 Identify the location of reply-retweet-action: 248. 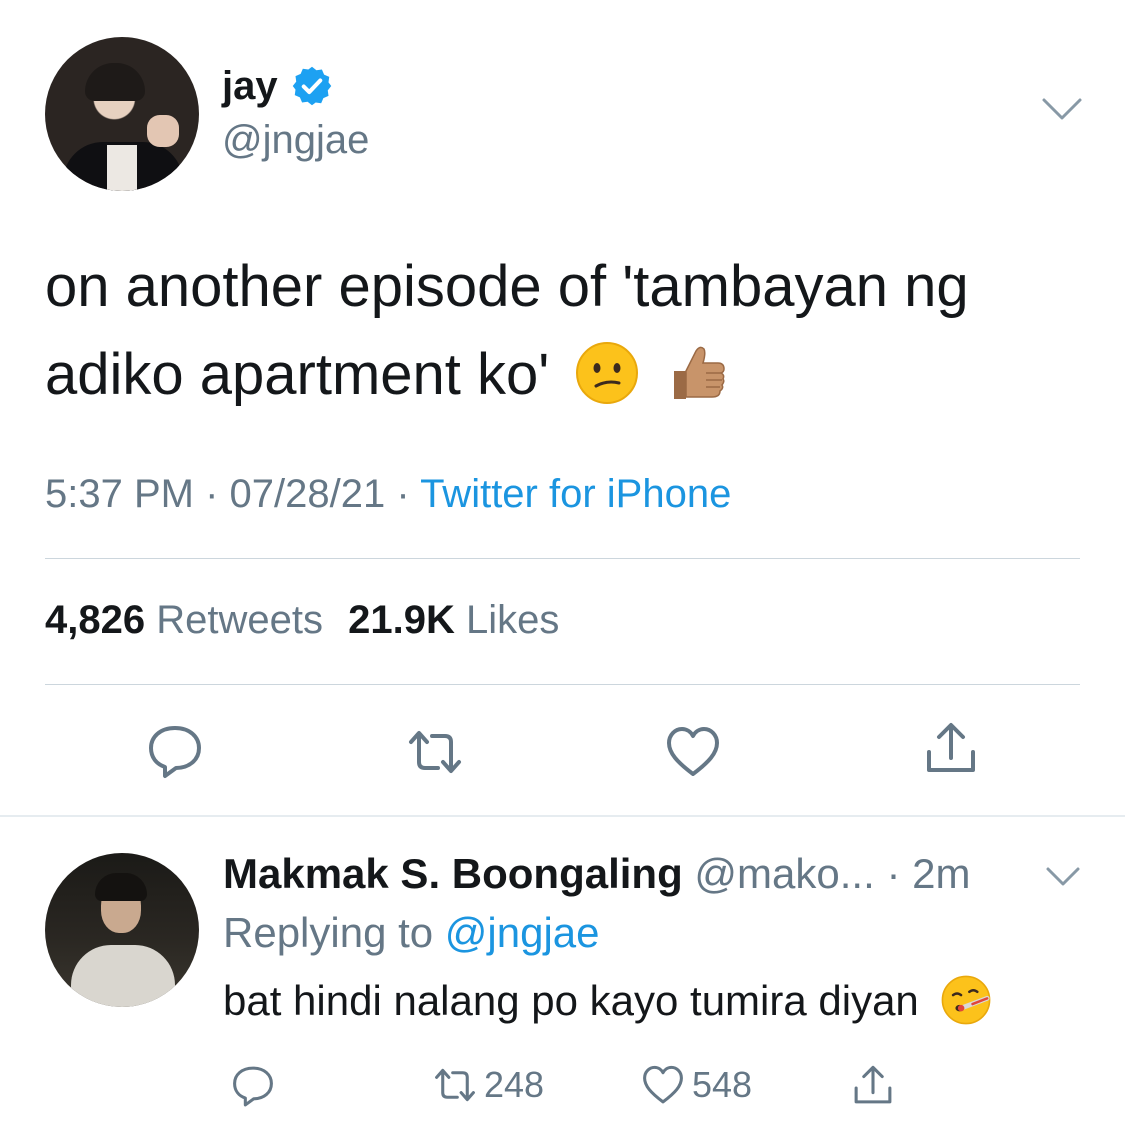
(488, 1085).